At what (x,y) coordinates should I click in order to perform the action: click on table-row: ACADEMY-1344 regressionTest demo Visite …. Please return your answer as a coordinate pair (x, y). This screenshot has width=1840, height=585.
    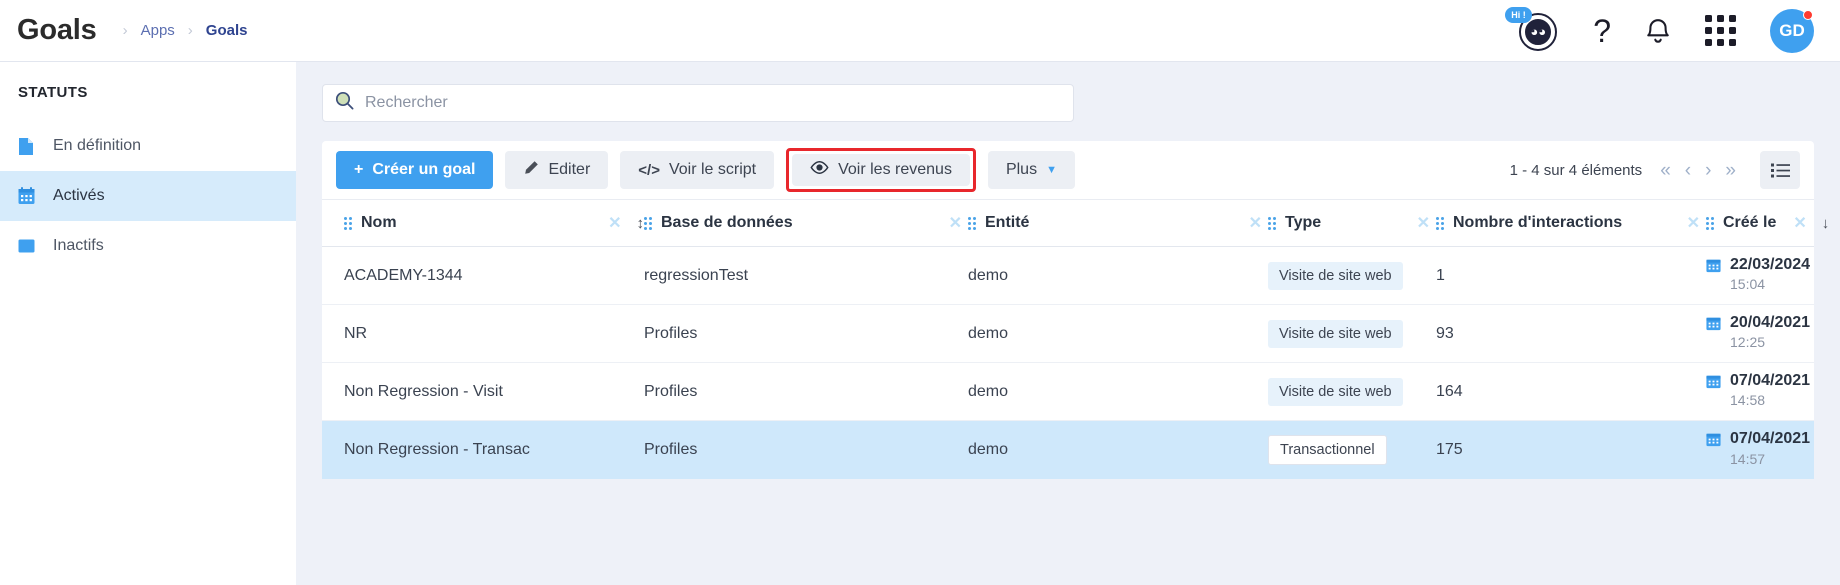
    Looking at the image, I should click on (1068, 276).